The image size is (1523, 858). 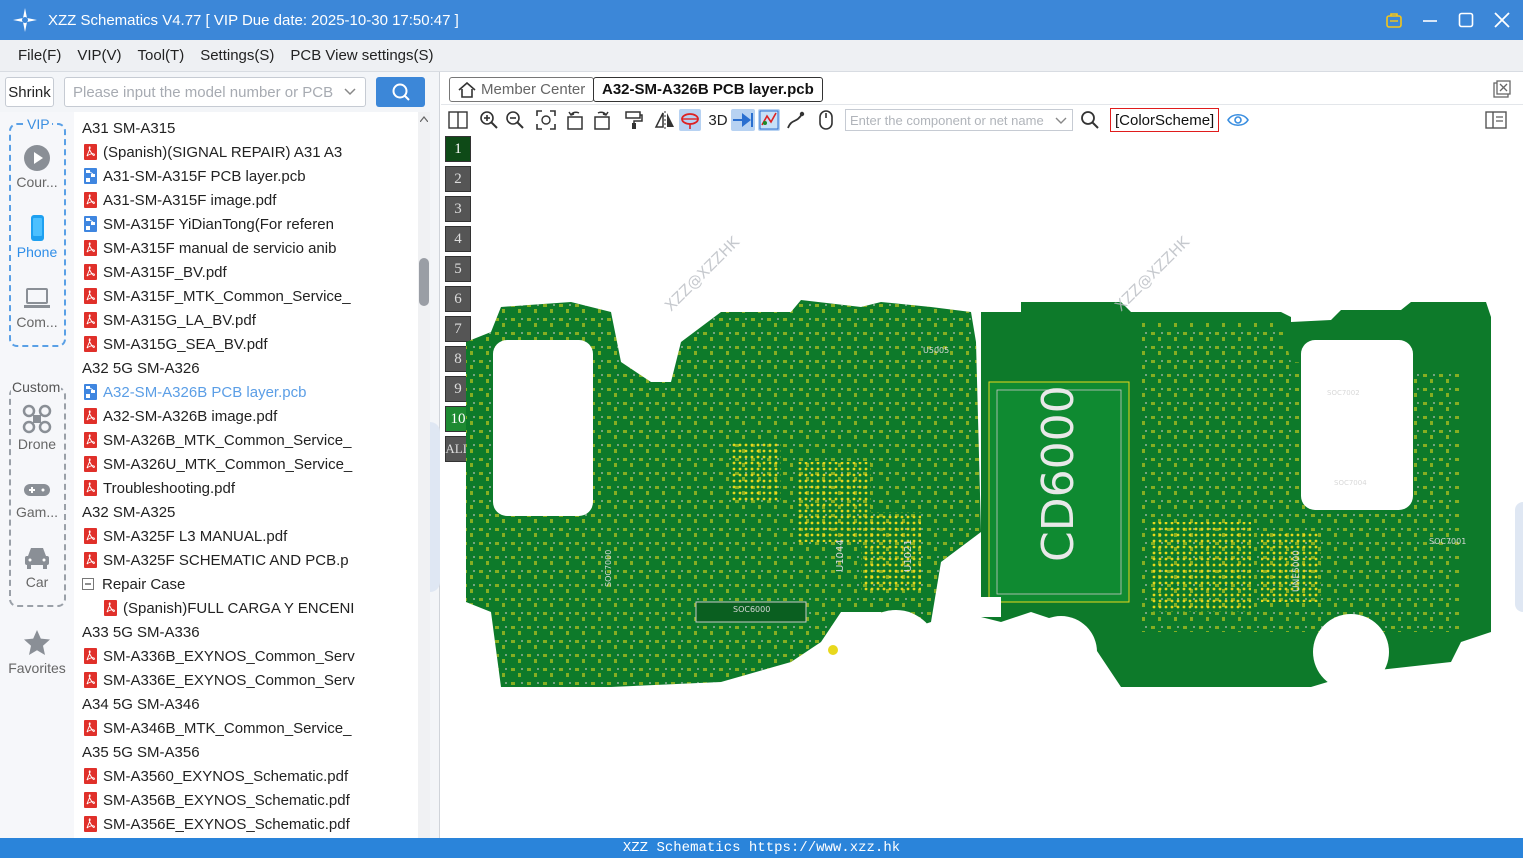 I want to click on tree-folder: A34 5G SM-A346, so click(x=238, y=704).